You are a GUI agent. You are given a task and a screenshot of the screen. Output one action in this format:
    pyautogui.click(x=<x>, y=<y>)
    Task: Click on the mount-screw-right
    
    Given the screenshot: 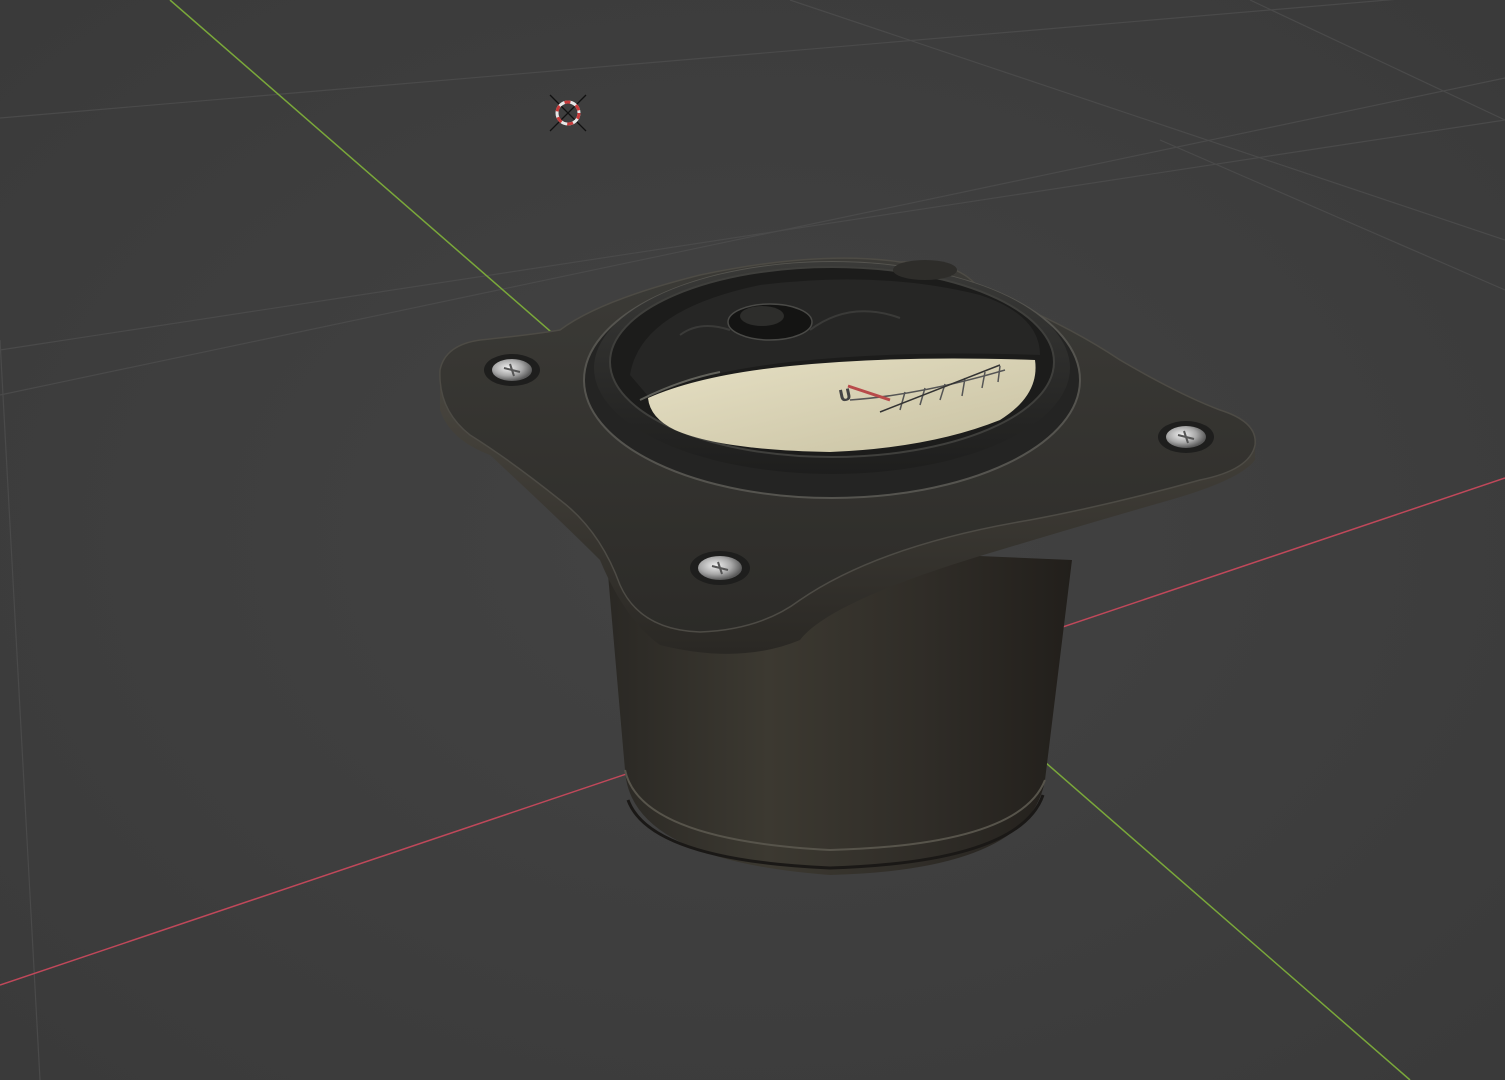 What is the action you would take?
    pyautogui.click(x=1186, y=437)
    